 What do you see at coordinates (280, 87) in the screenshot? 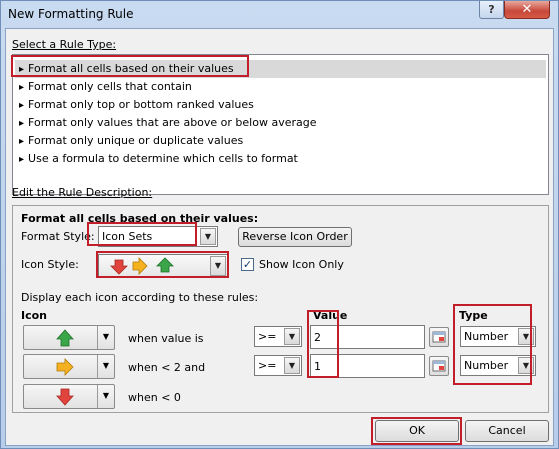
I see `rule-type-item: ▸ Format only cells that contain` at bounding box center [280, 87].